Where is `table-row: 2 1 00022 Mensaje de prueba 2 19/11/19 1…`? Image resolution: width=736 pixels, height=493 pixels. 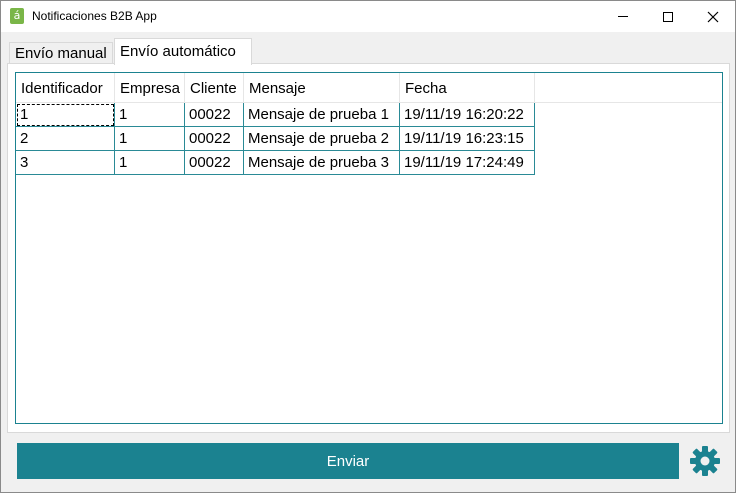 table-row: 2 1 00022 Mensaje de prueba 2 19/11/19 1… is located at coordinates (275, 139).